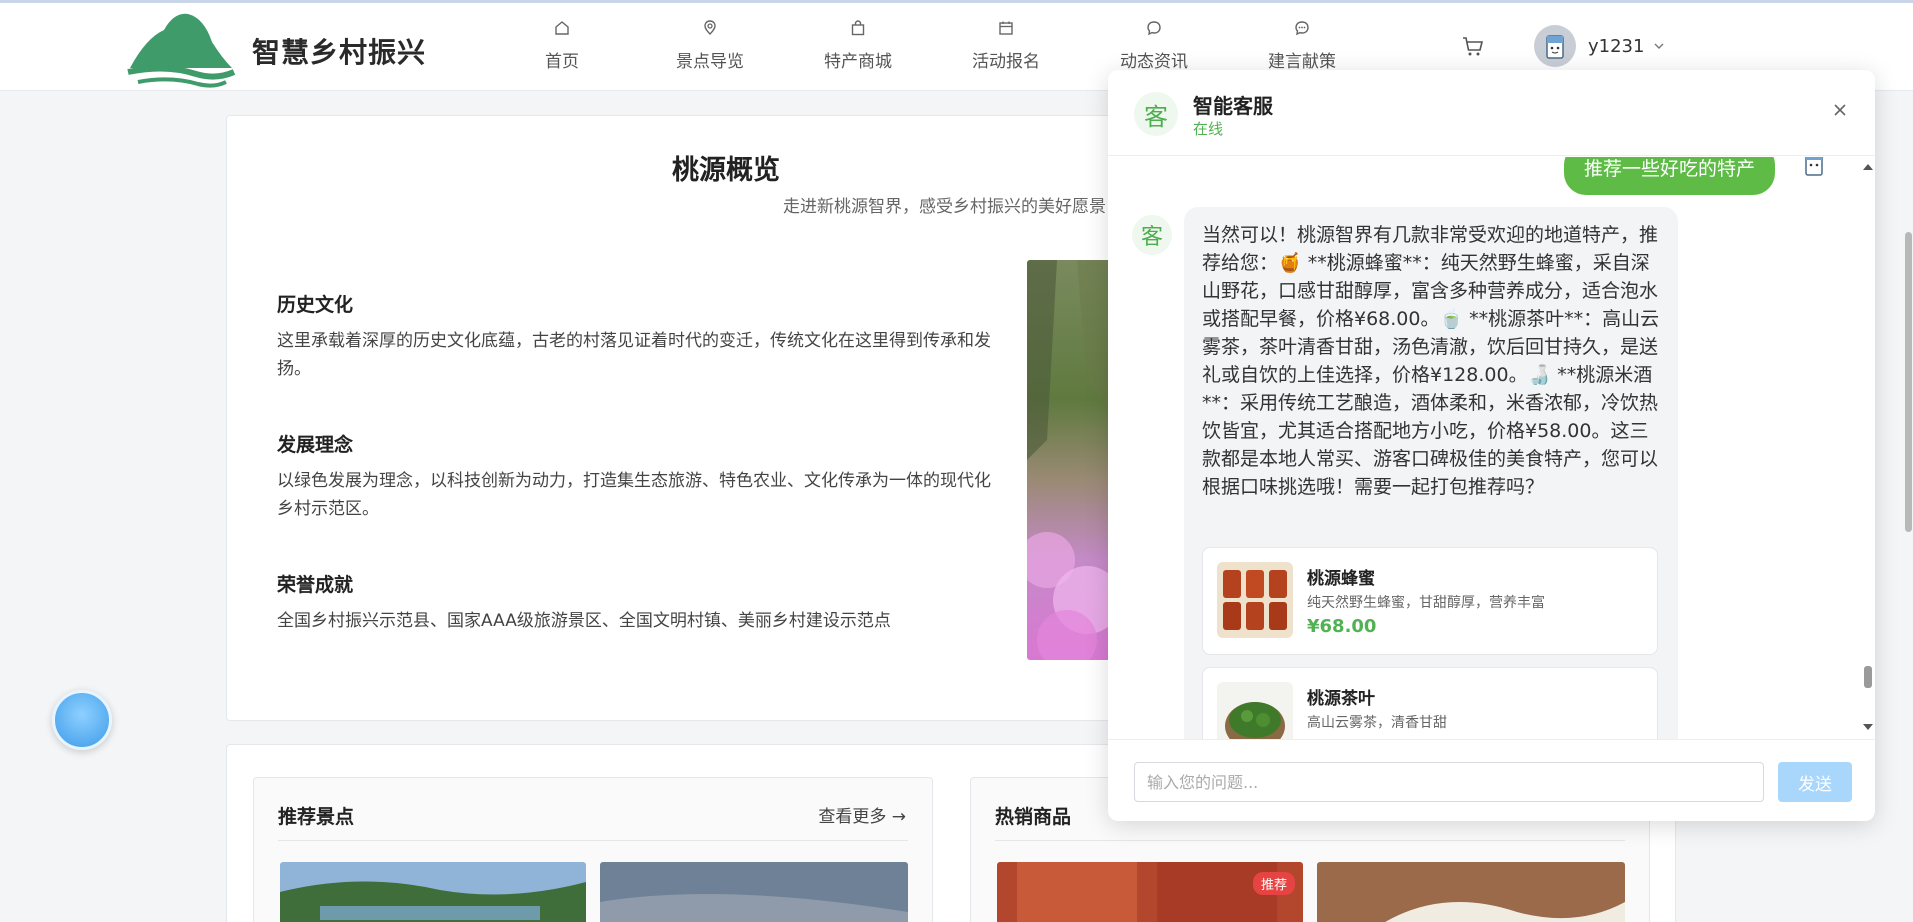 The image size is (1913, 922). What do you see at coordinates (1377, 723) in the screenshot?
I see `product-description: 高山云雾茶，清香甘甜` at bounding box center [1377, 723].